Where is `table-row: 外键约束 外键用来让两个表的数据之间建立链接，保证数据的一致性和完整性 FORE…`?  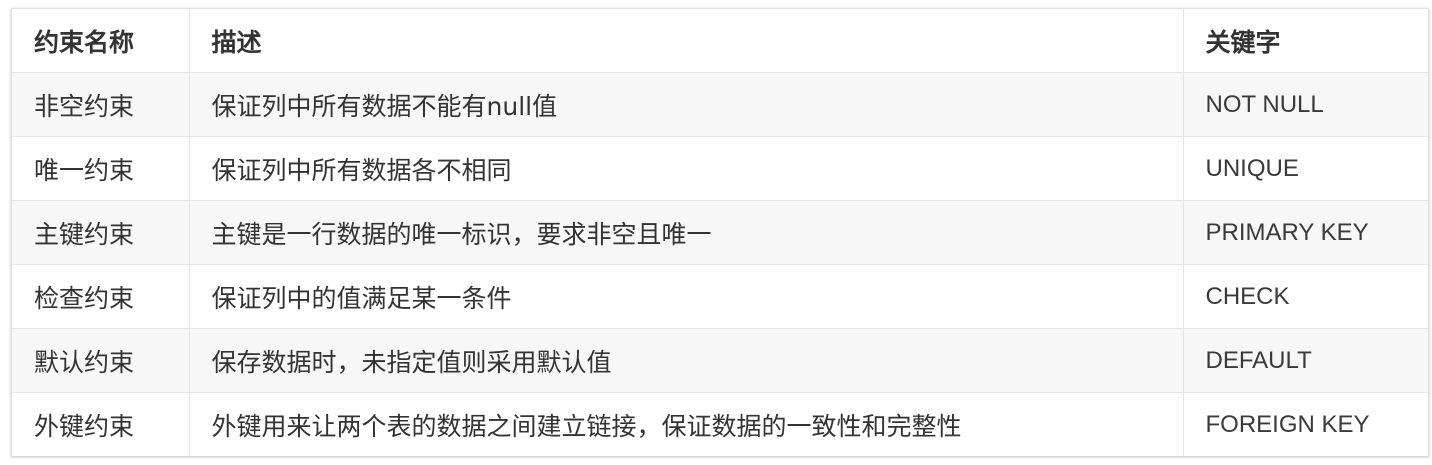 table-row: 外键约束 外键用来让两个表的数据之间建立链接，保证数据的一致性和完整性 FORE… is located at coordinates (720, 424).